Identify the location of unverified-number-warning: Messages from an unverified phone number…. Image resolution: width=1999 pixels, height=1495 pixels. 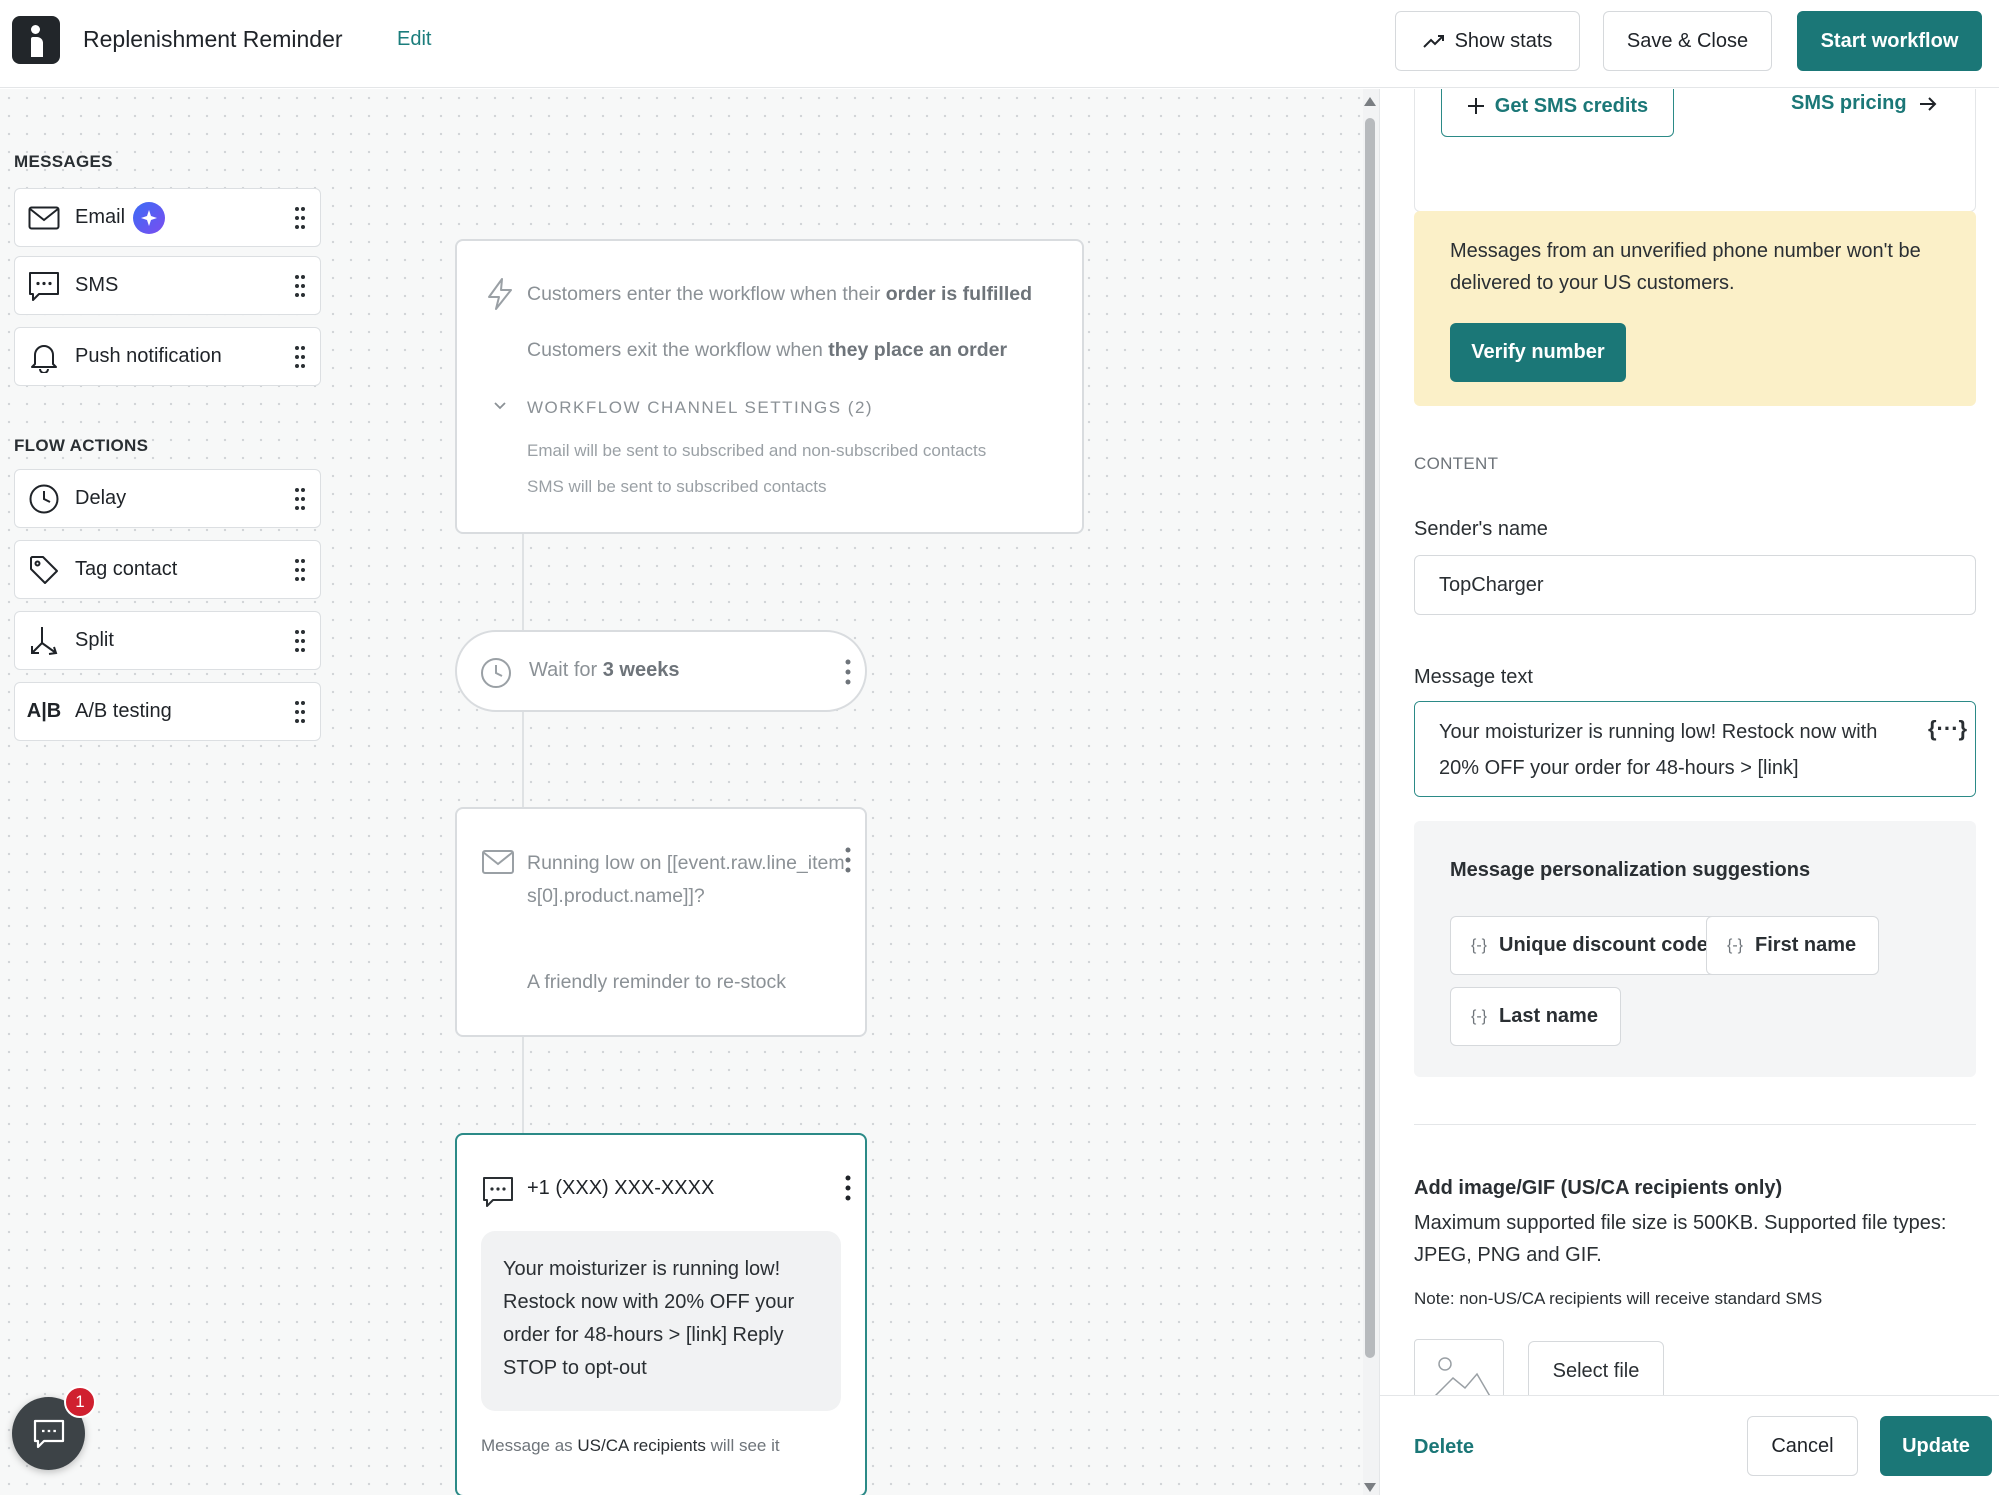
(1695, 308).